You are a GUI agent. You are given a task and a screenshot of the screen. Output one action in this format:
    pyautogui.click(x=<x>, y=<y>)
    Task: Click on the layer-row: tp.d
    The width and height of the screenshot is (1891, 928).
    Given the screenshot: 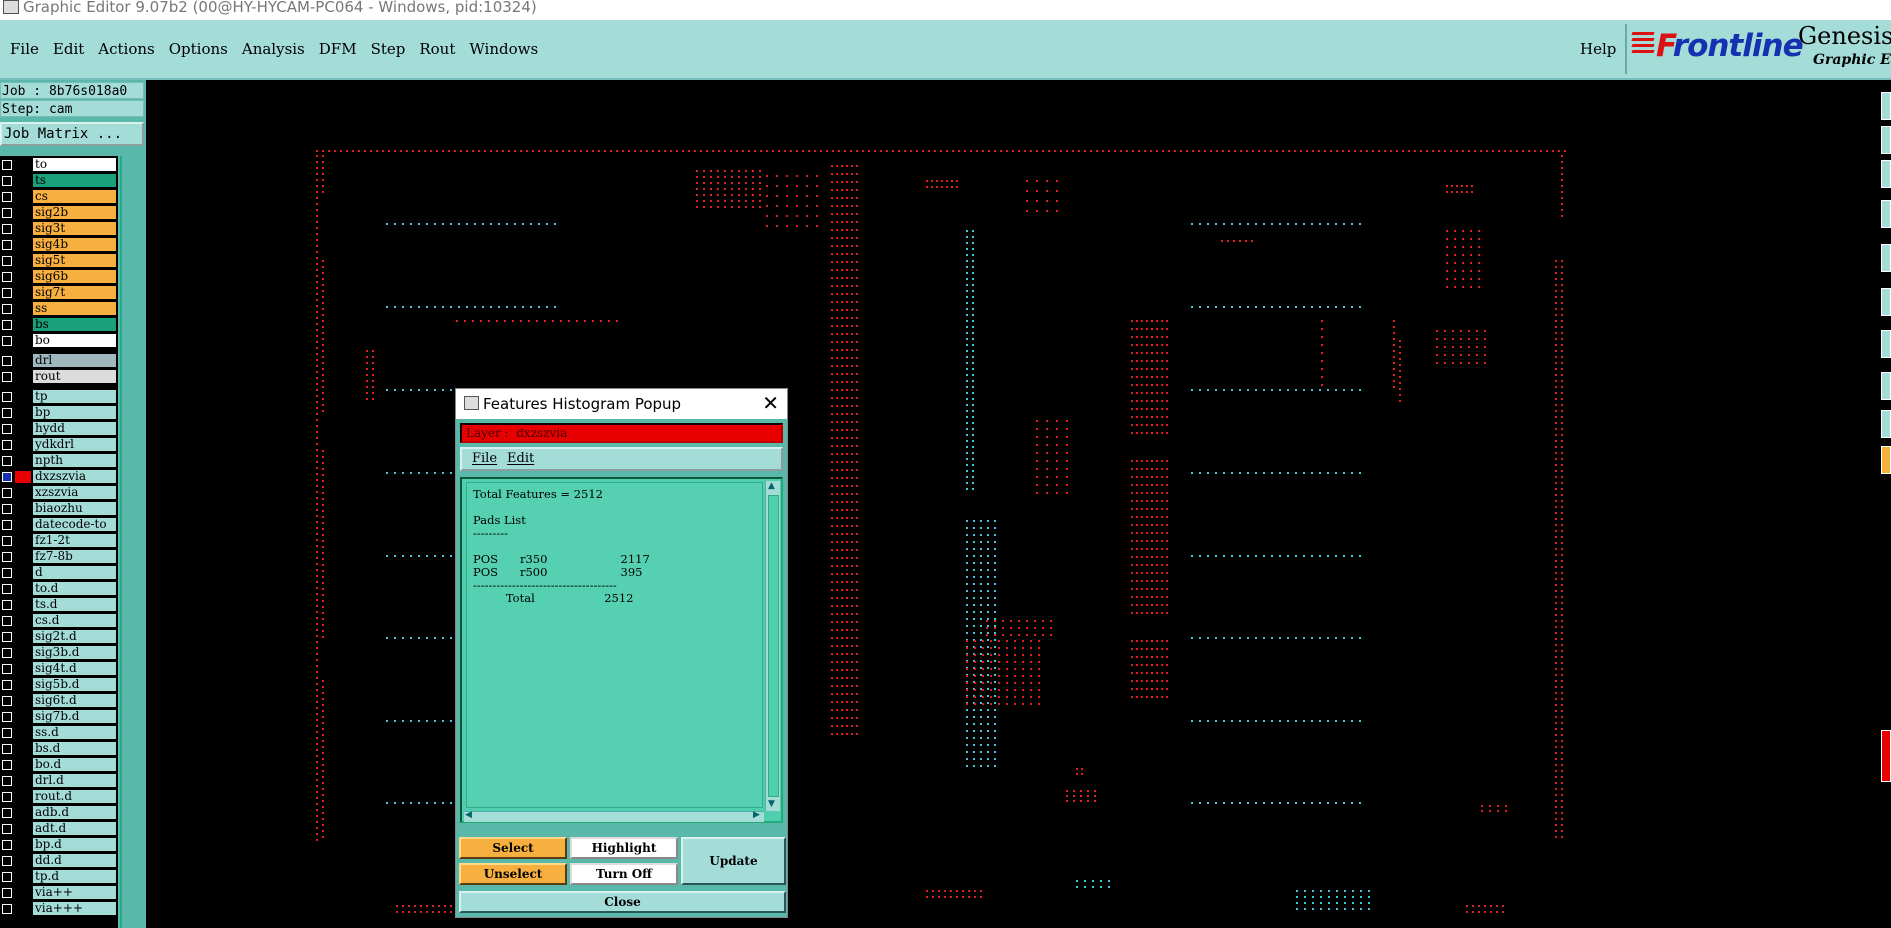 What is the action you would take?
    pyautogui.click(x=59, y=877)
    